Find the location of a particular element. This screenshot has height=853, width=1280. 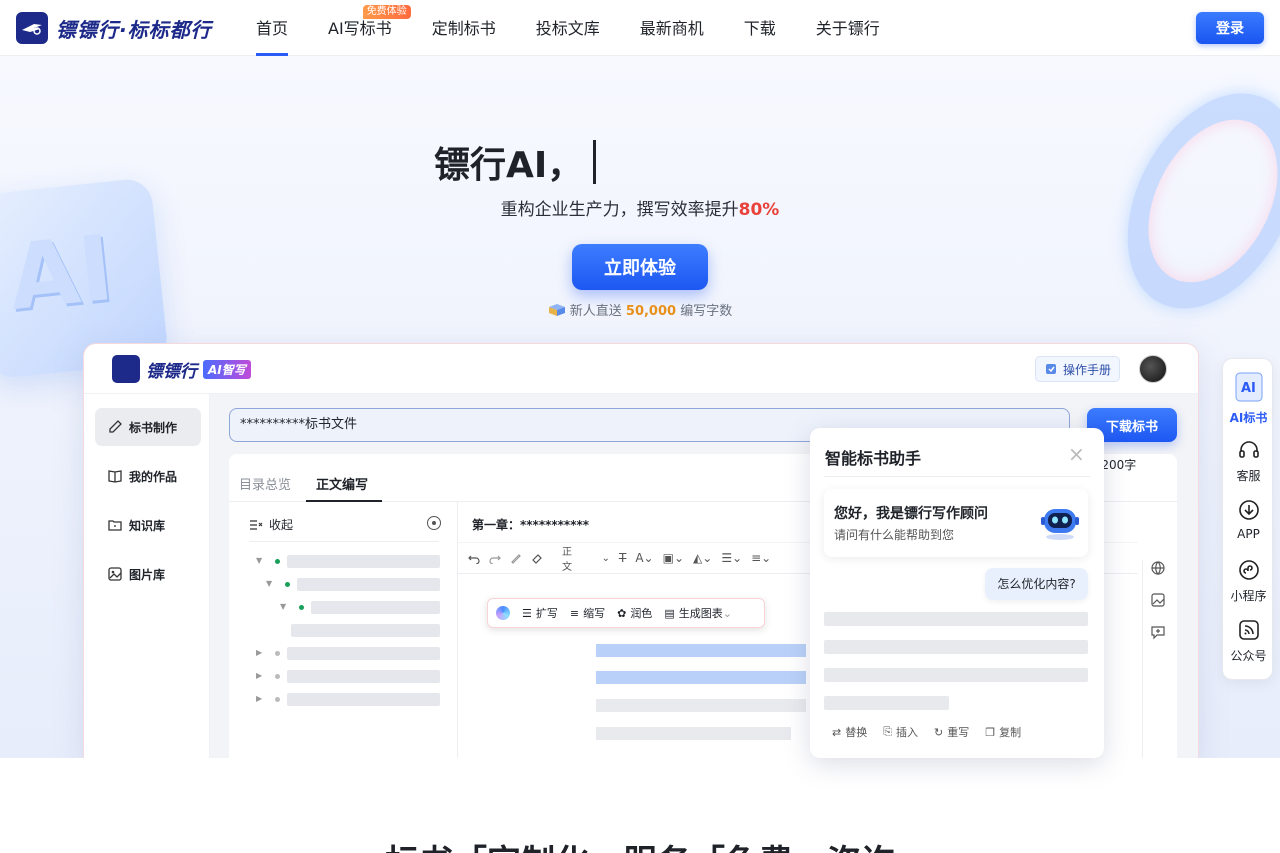

main-nav: 首页 AI写标书 免费体验 定制标书 投标文库 最新商机 下载 关于镖行 is located at coordinates (588, 28).